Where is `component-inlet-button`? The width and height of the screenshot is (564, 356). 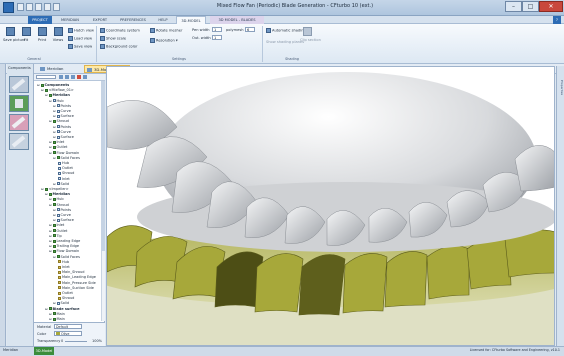 component-inlet-button is located at coordinates (19, 84).